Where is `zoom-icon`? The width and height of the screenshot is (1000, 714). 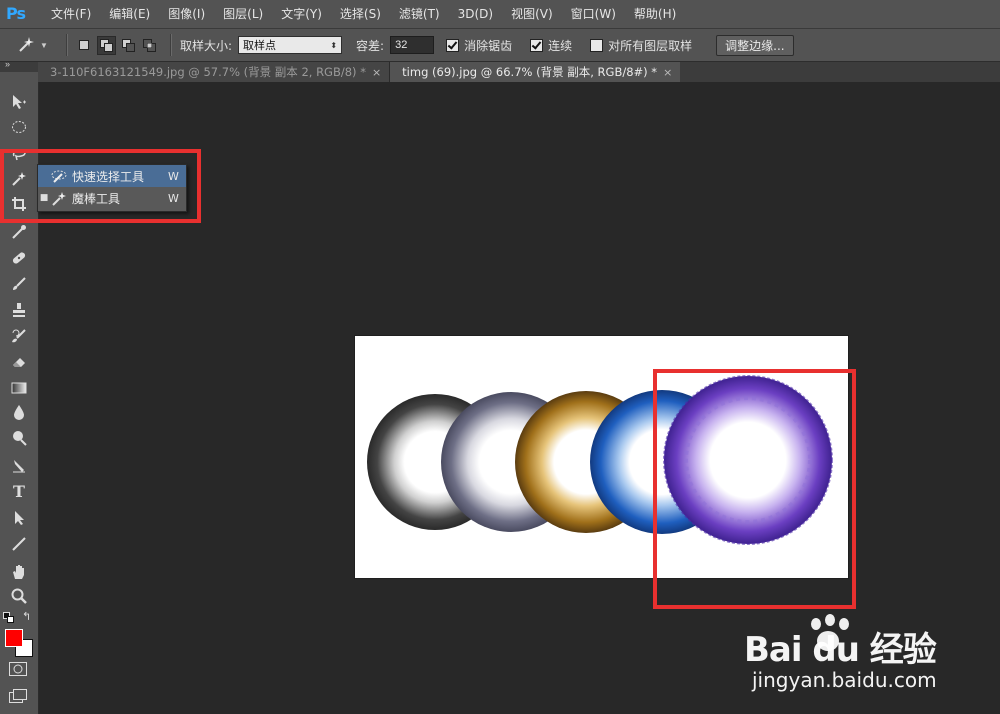 zoom-icon is located at coordinates (19, 596).